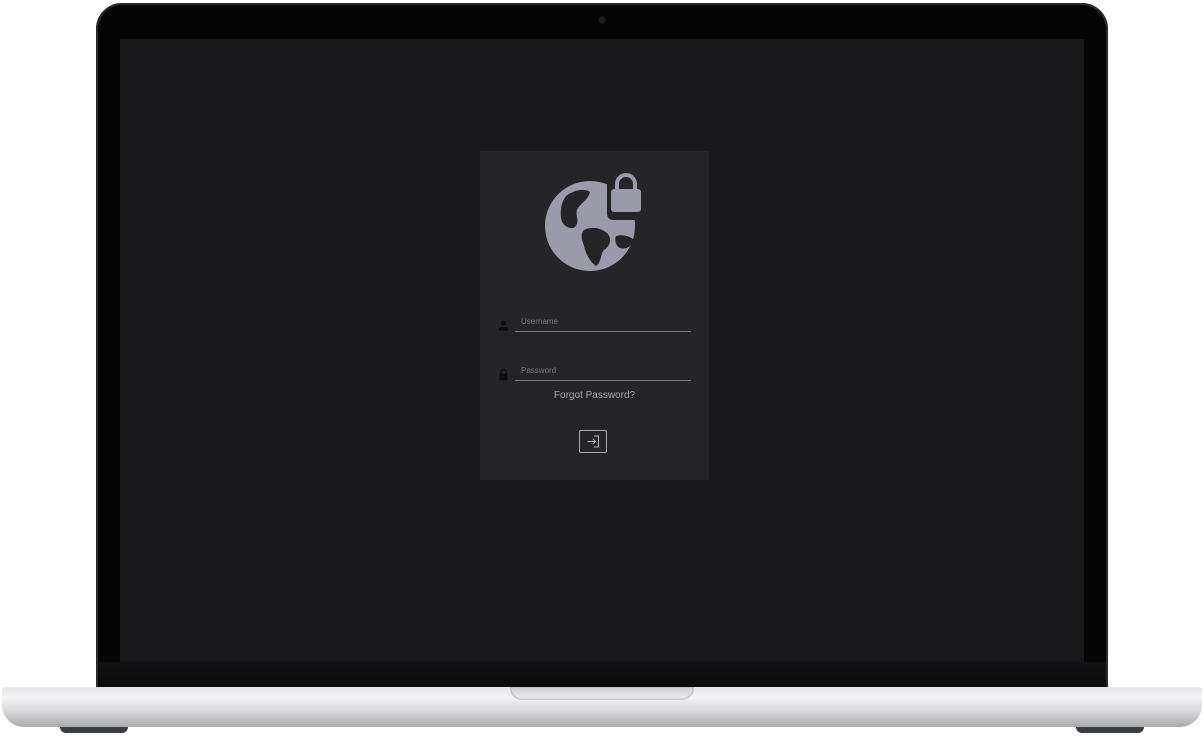  I want to click on username-field, so click(594, 323).